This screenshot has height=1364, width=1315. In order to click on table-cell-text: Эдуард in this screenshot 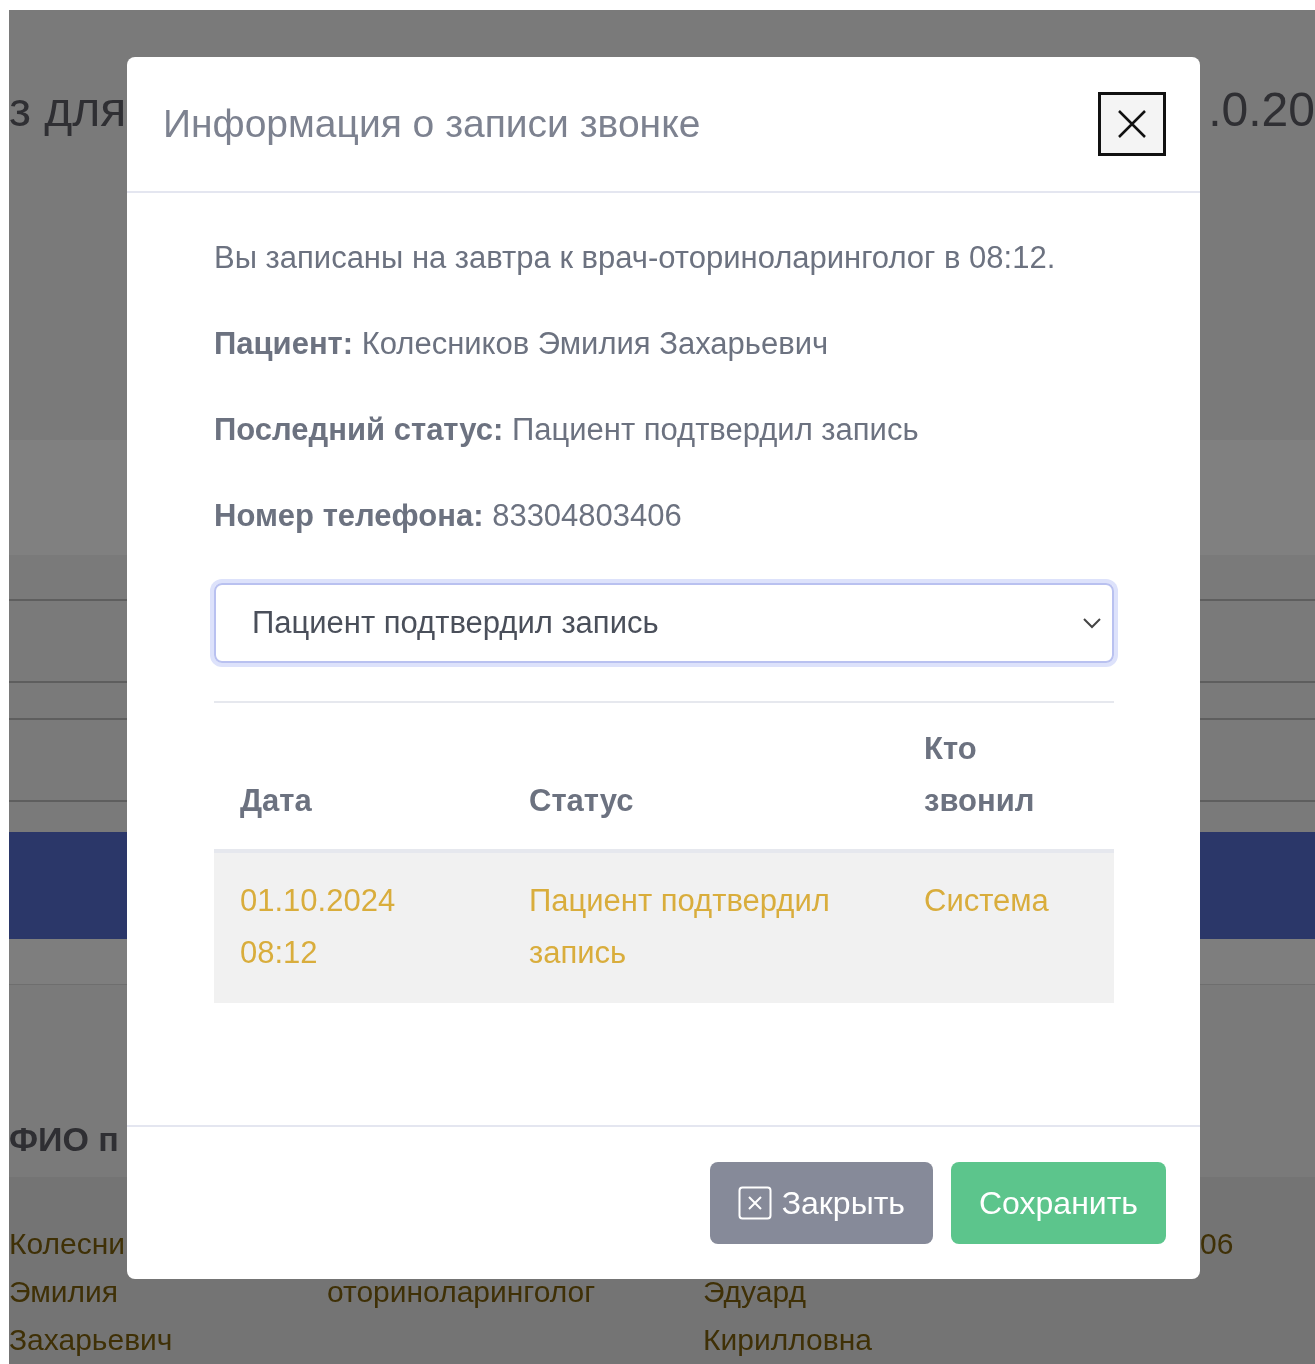, I will do `click(755, 1292)`.